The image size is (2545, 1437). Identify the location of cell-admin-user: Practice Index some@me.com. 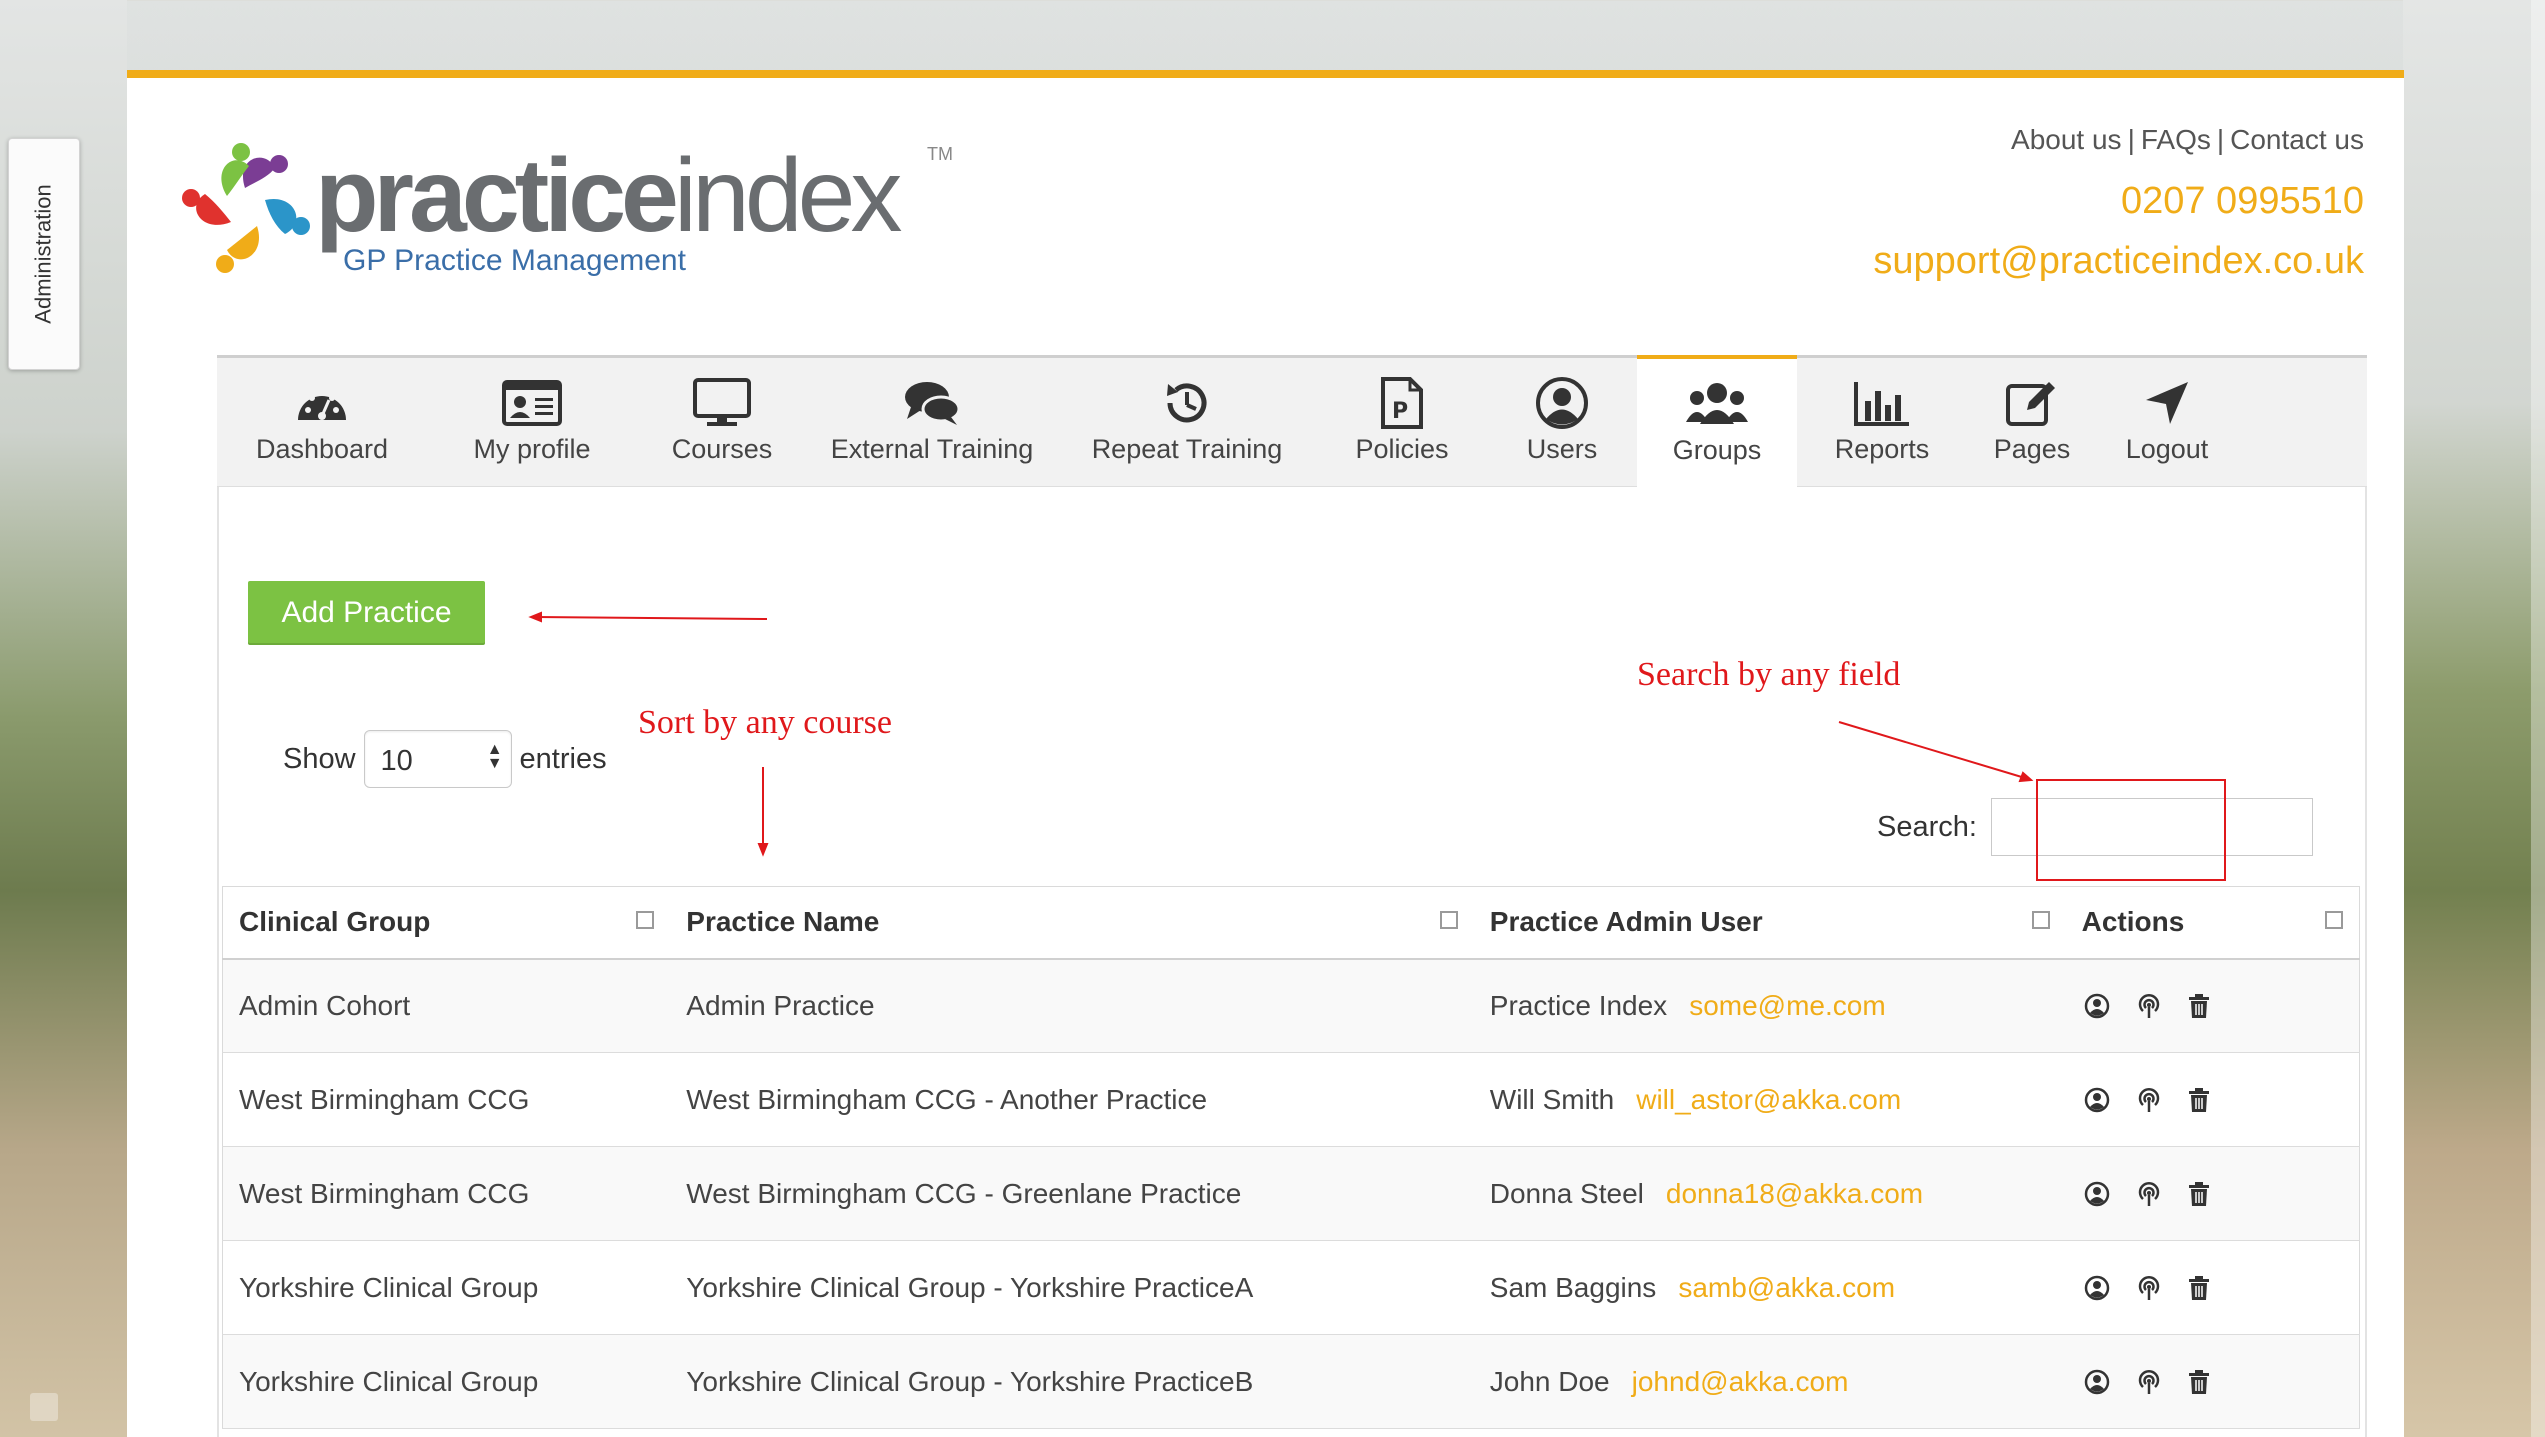
(1769, 1005).